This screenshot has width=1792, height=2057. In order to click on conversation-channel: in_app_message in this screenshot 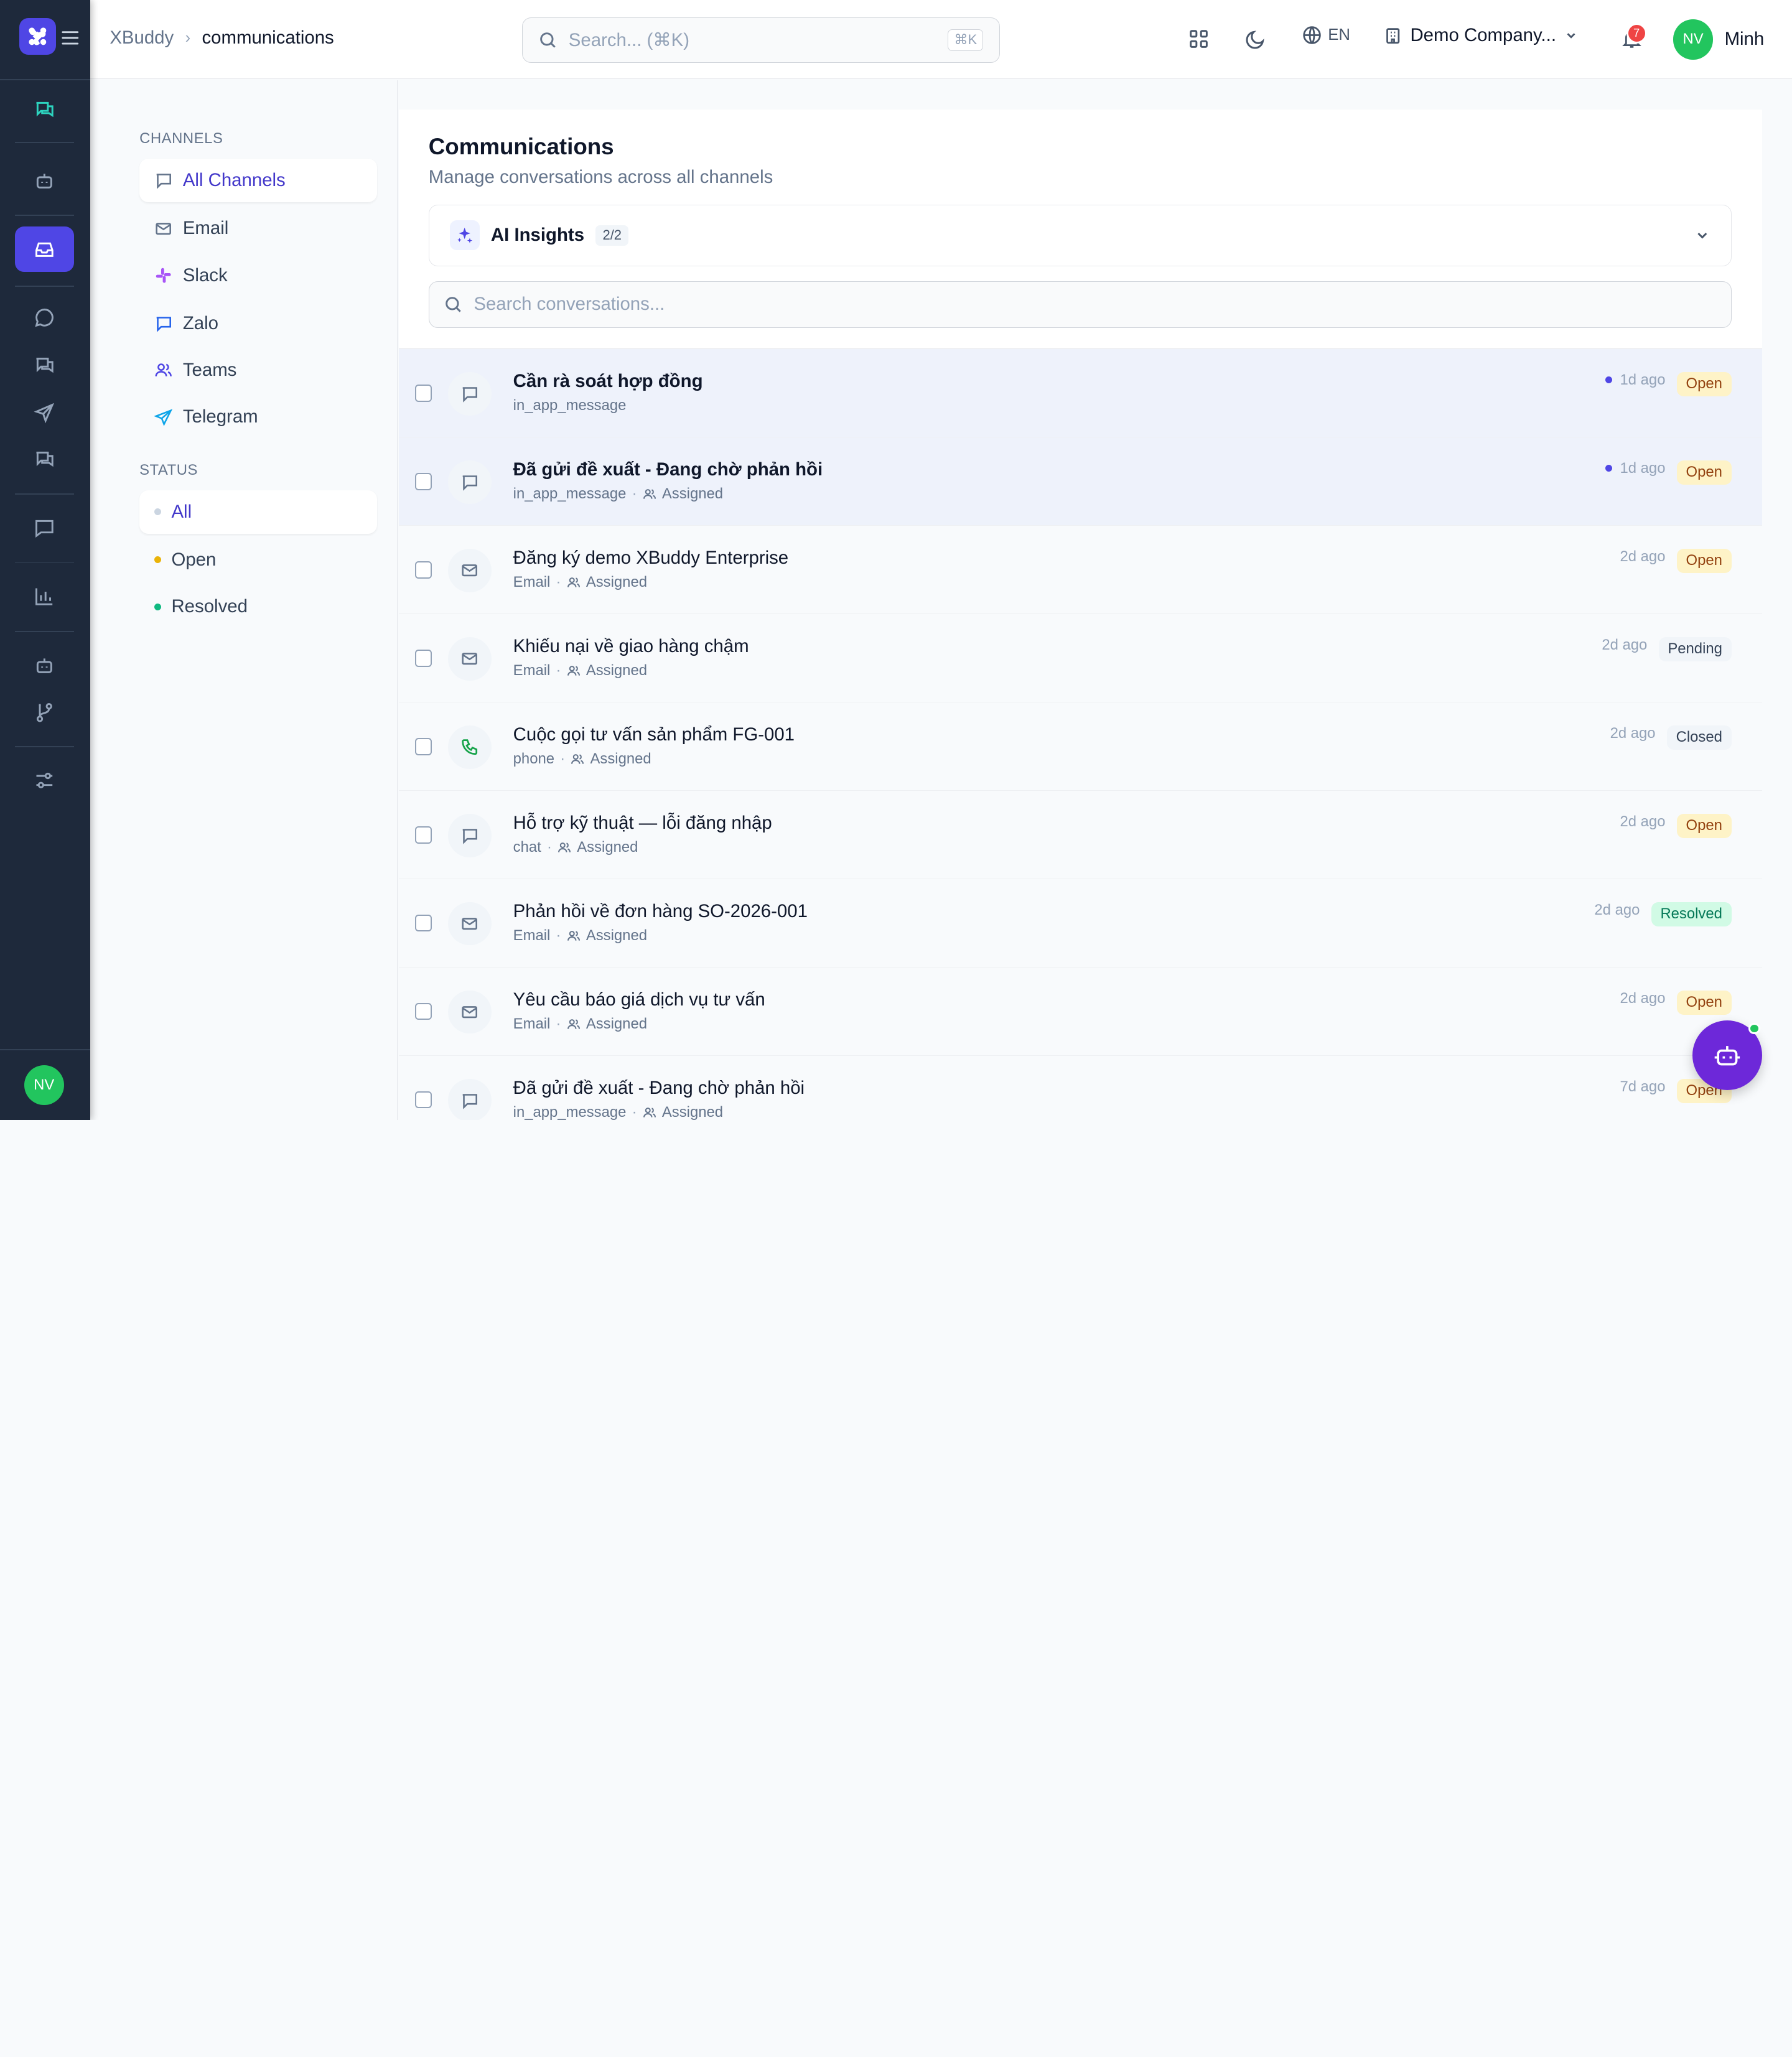, I will do `click(570, 1112)`.